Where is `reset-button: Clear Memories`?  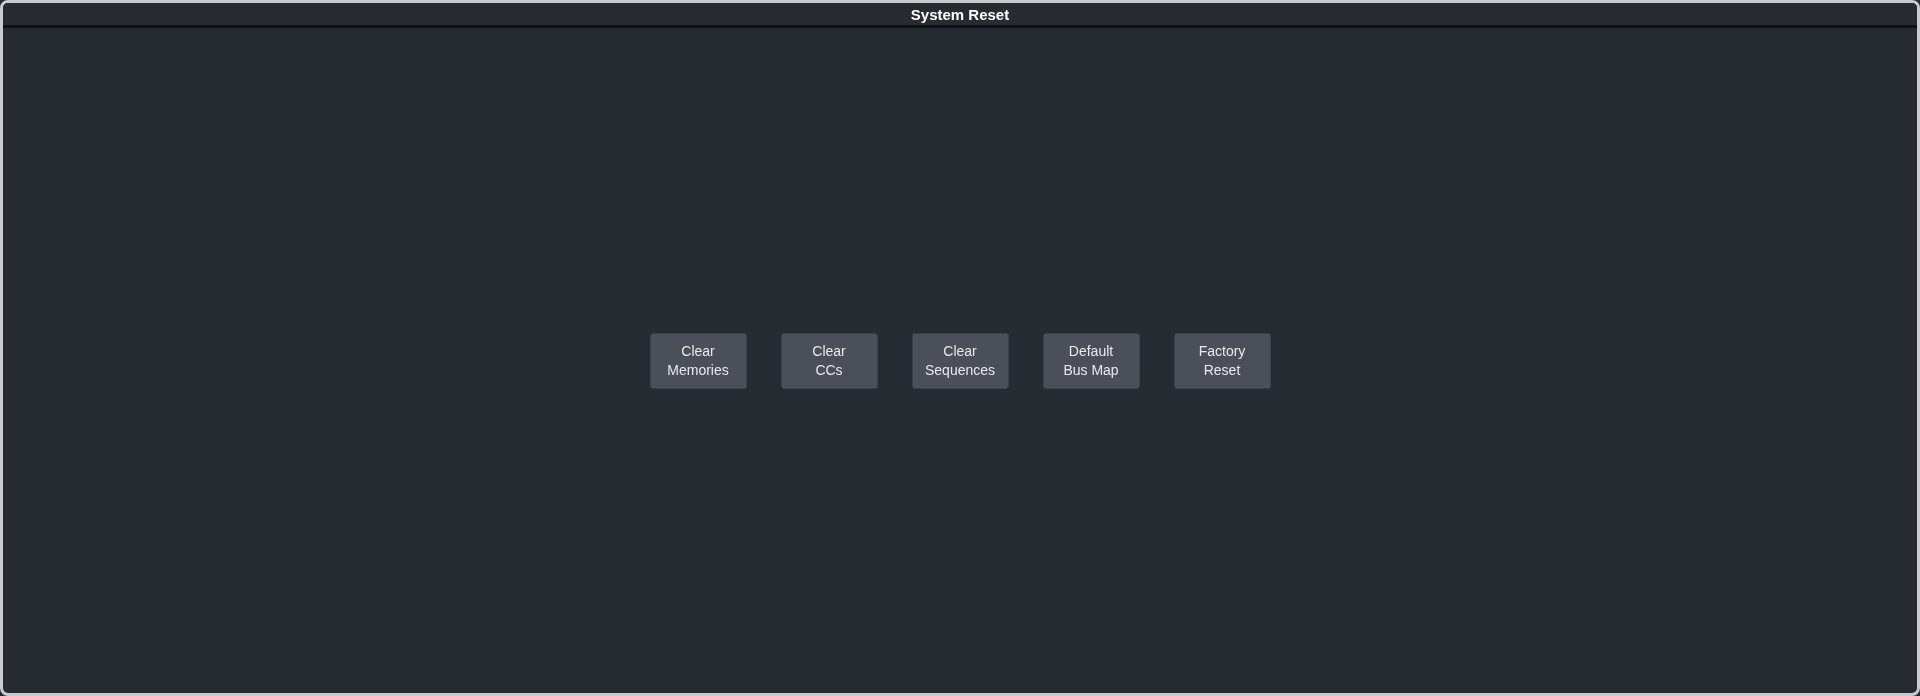
reset-button: Clear Memories is located at coordinates (698, 360).